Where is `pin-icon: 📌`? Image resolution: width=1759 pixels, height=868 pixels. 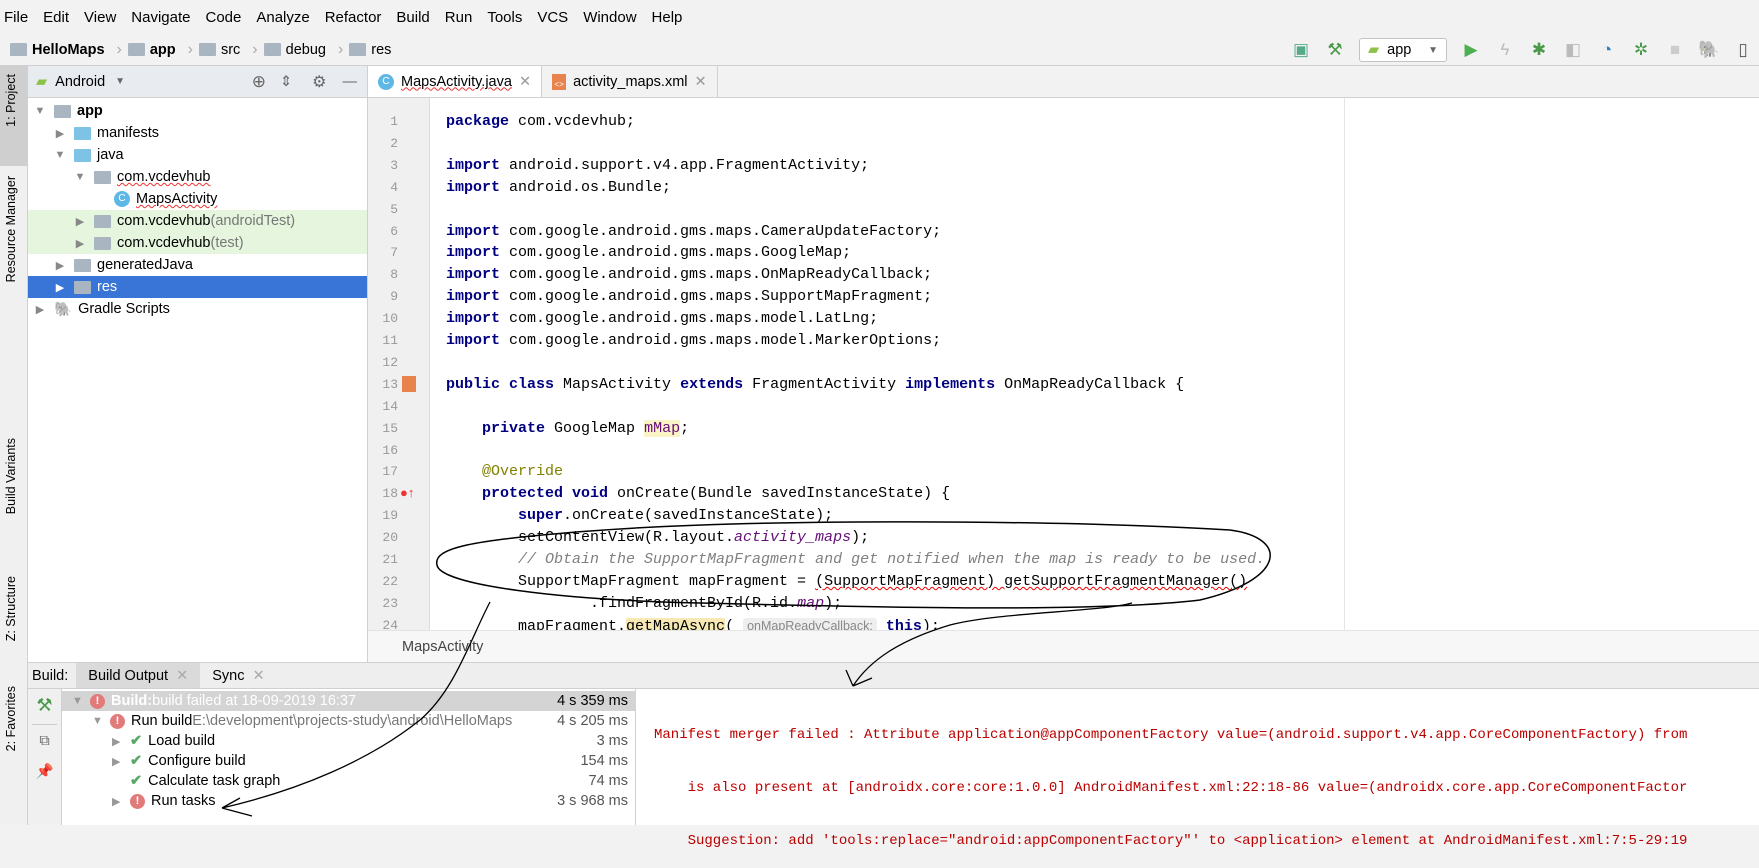 pin-icon: 📌 is located at coordinates (44, 771).